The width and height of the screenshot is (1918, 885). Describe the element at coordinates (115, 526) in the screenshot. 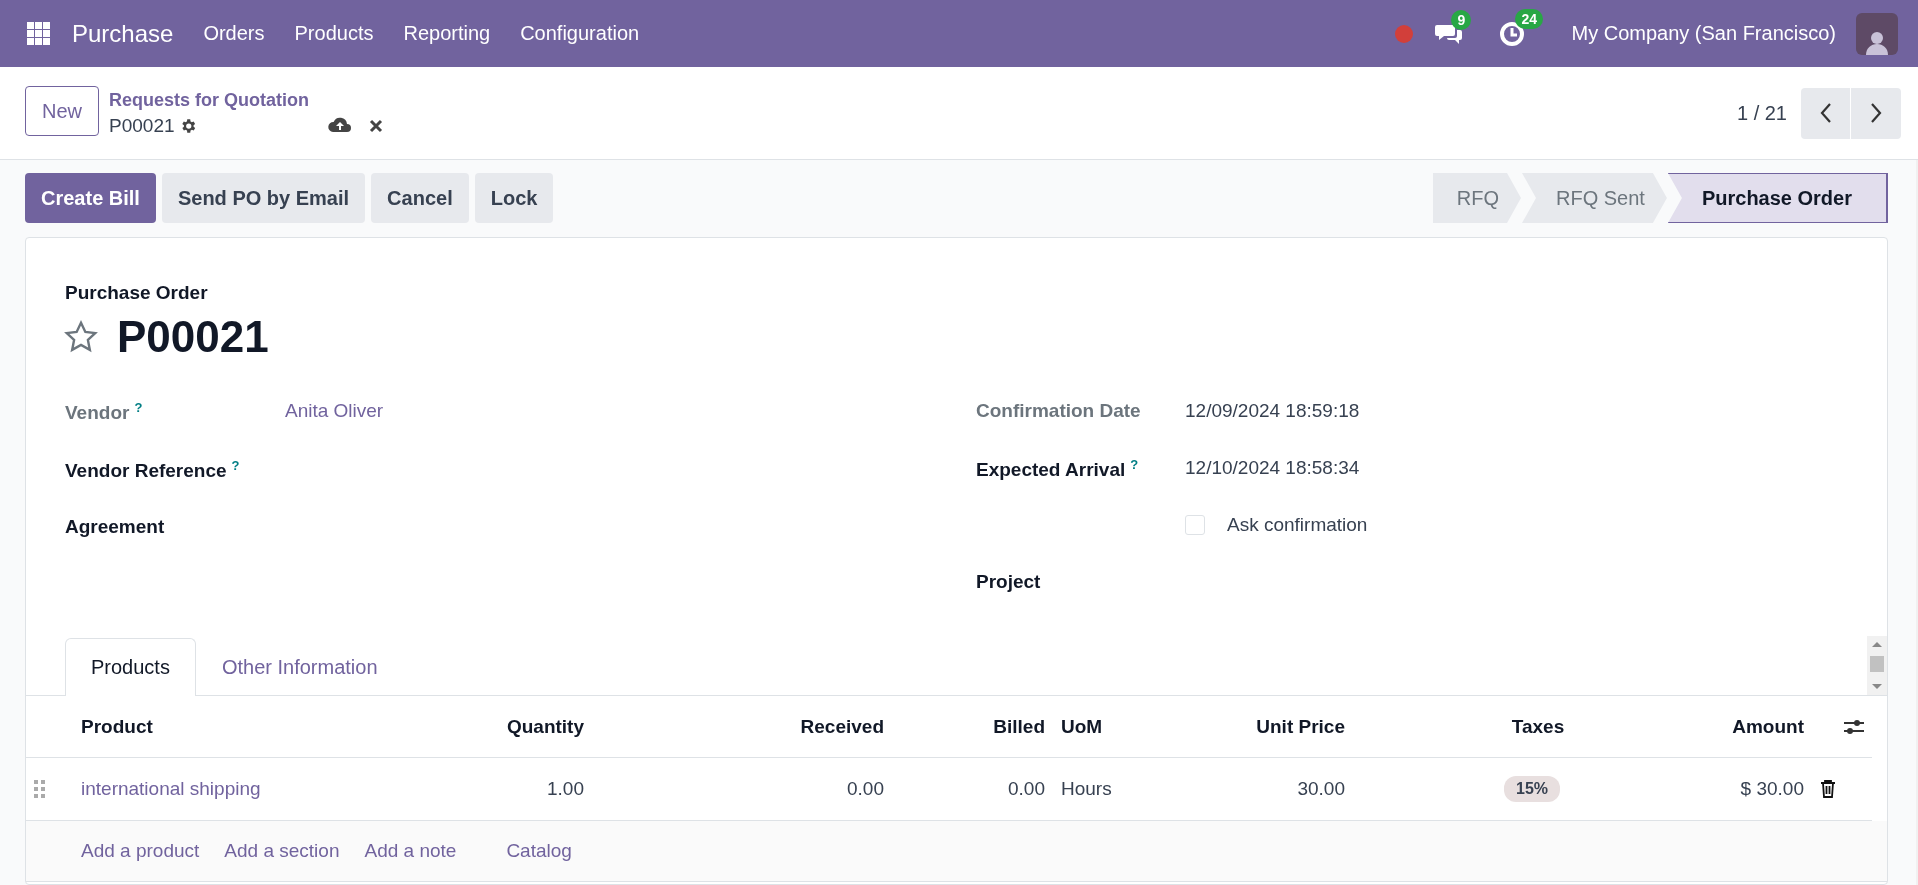

I see `field-label: Agreement` at that location.